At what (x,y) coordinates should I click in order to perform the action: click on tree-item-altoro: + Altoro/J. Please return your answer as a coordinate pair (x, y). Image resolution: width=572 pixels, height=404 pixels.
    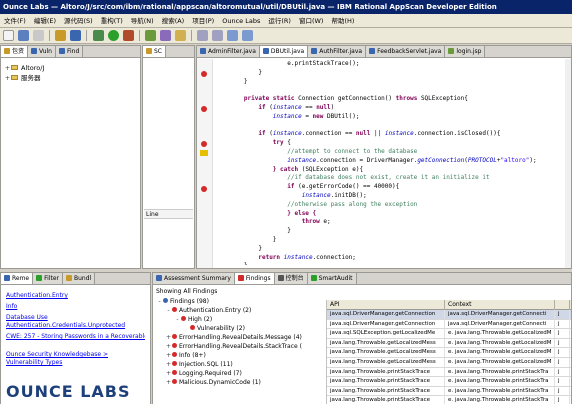
    Looking at the image, I should click on (70, 68).